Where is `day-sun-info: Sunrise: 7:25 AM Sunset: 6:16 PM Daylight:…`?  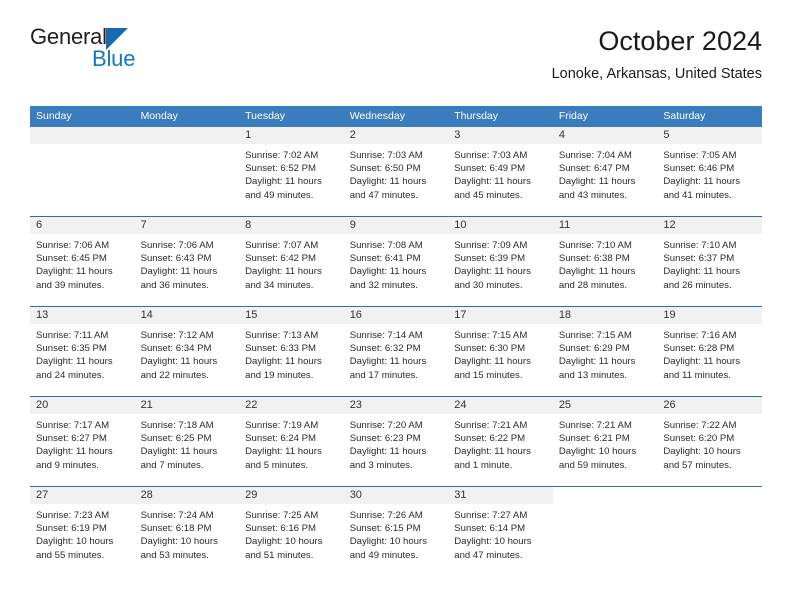
day-sun-info: Sunrise: 7:25 AM Sunset: 6:16 PM Daylight:… is located at coordinates (291, 533).